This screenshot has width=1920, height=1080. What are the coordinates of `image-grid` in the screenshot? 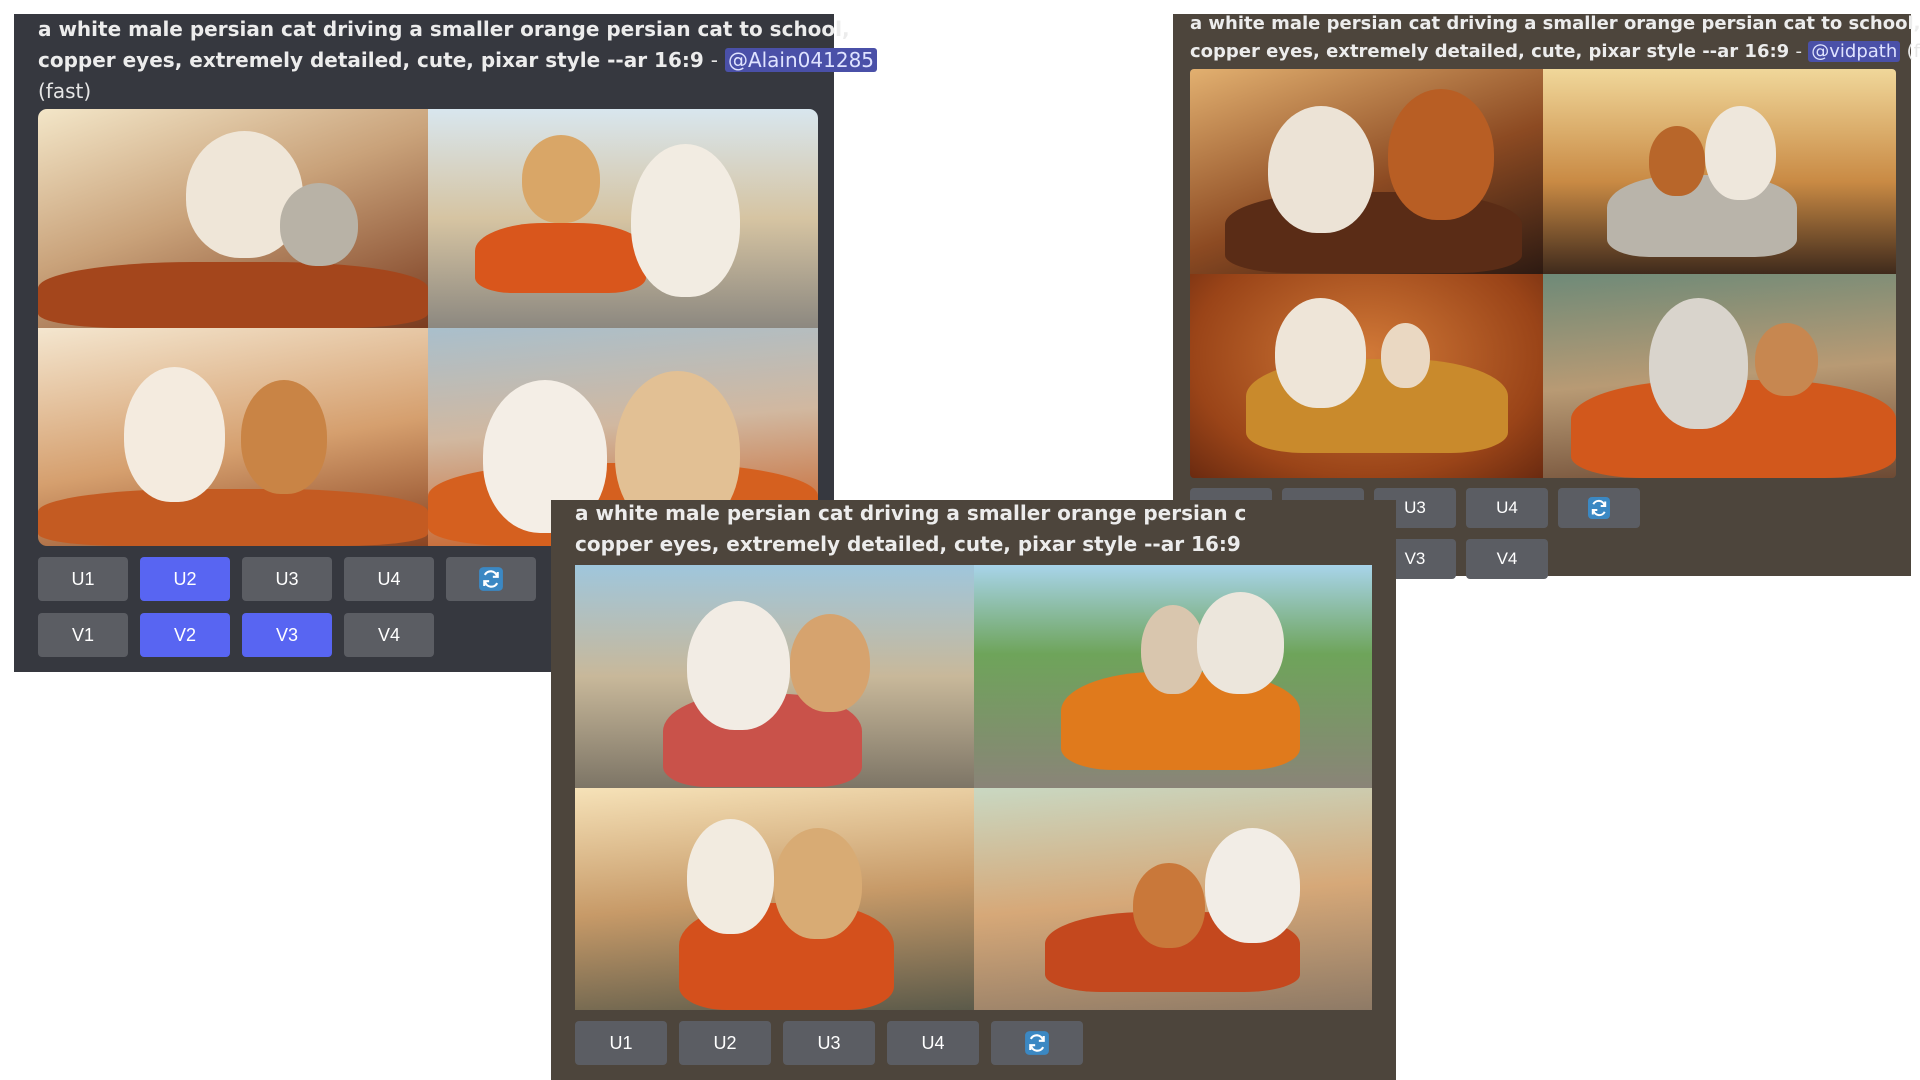 It's located at (1543, 273).